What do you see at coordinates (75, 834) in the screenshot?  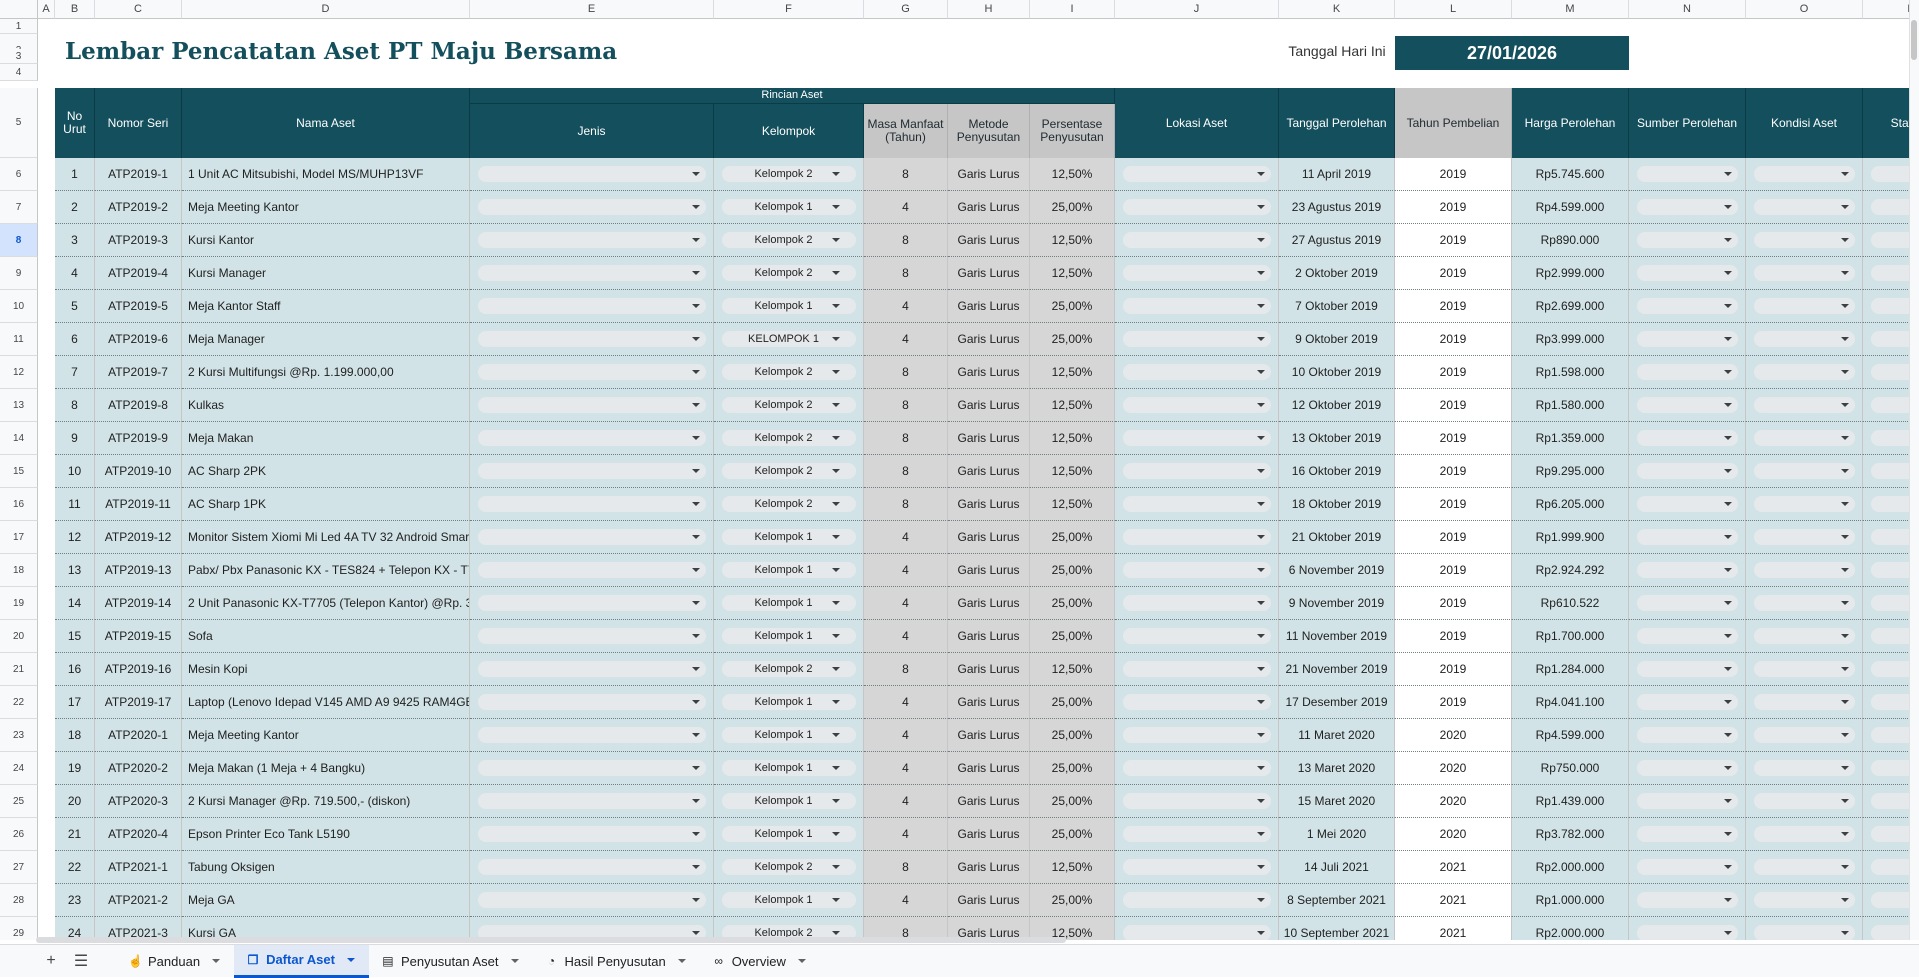 I see `cell-no-urut: 21` at bounding box center [75, 834].